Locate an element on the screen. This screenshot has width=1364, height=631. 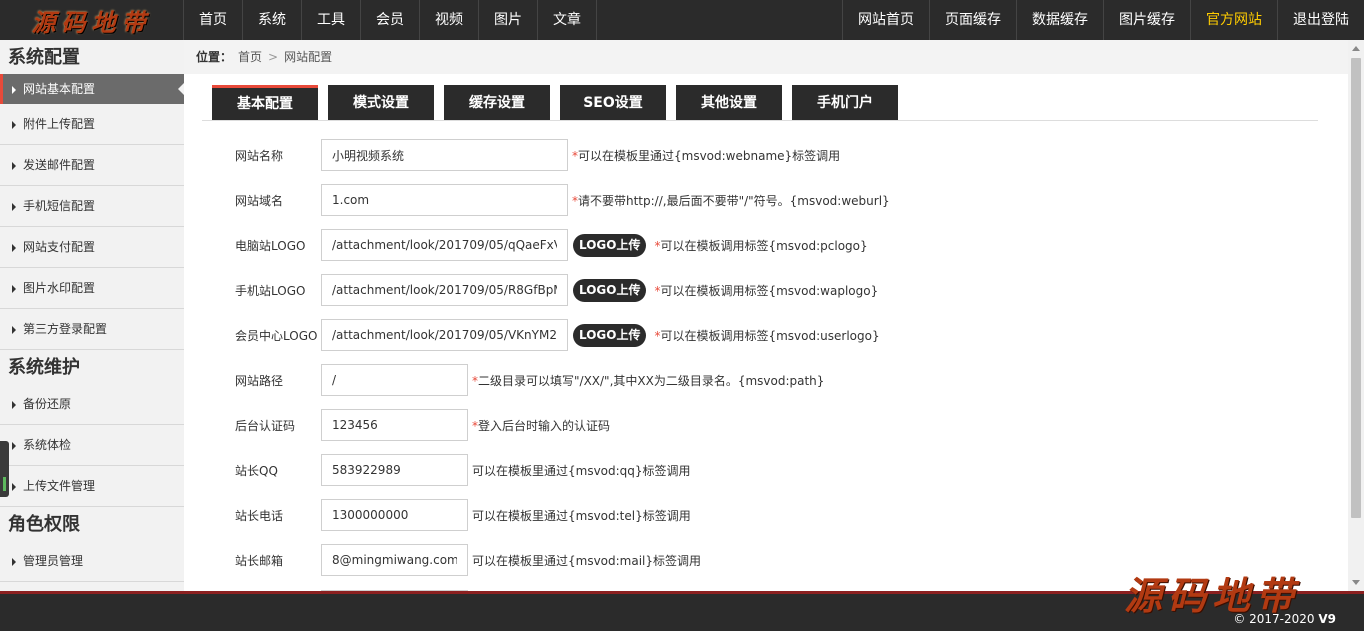
tab-mode-settings: 模式设置 is located at coordinates (381, 102).